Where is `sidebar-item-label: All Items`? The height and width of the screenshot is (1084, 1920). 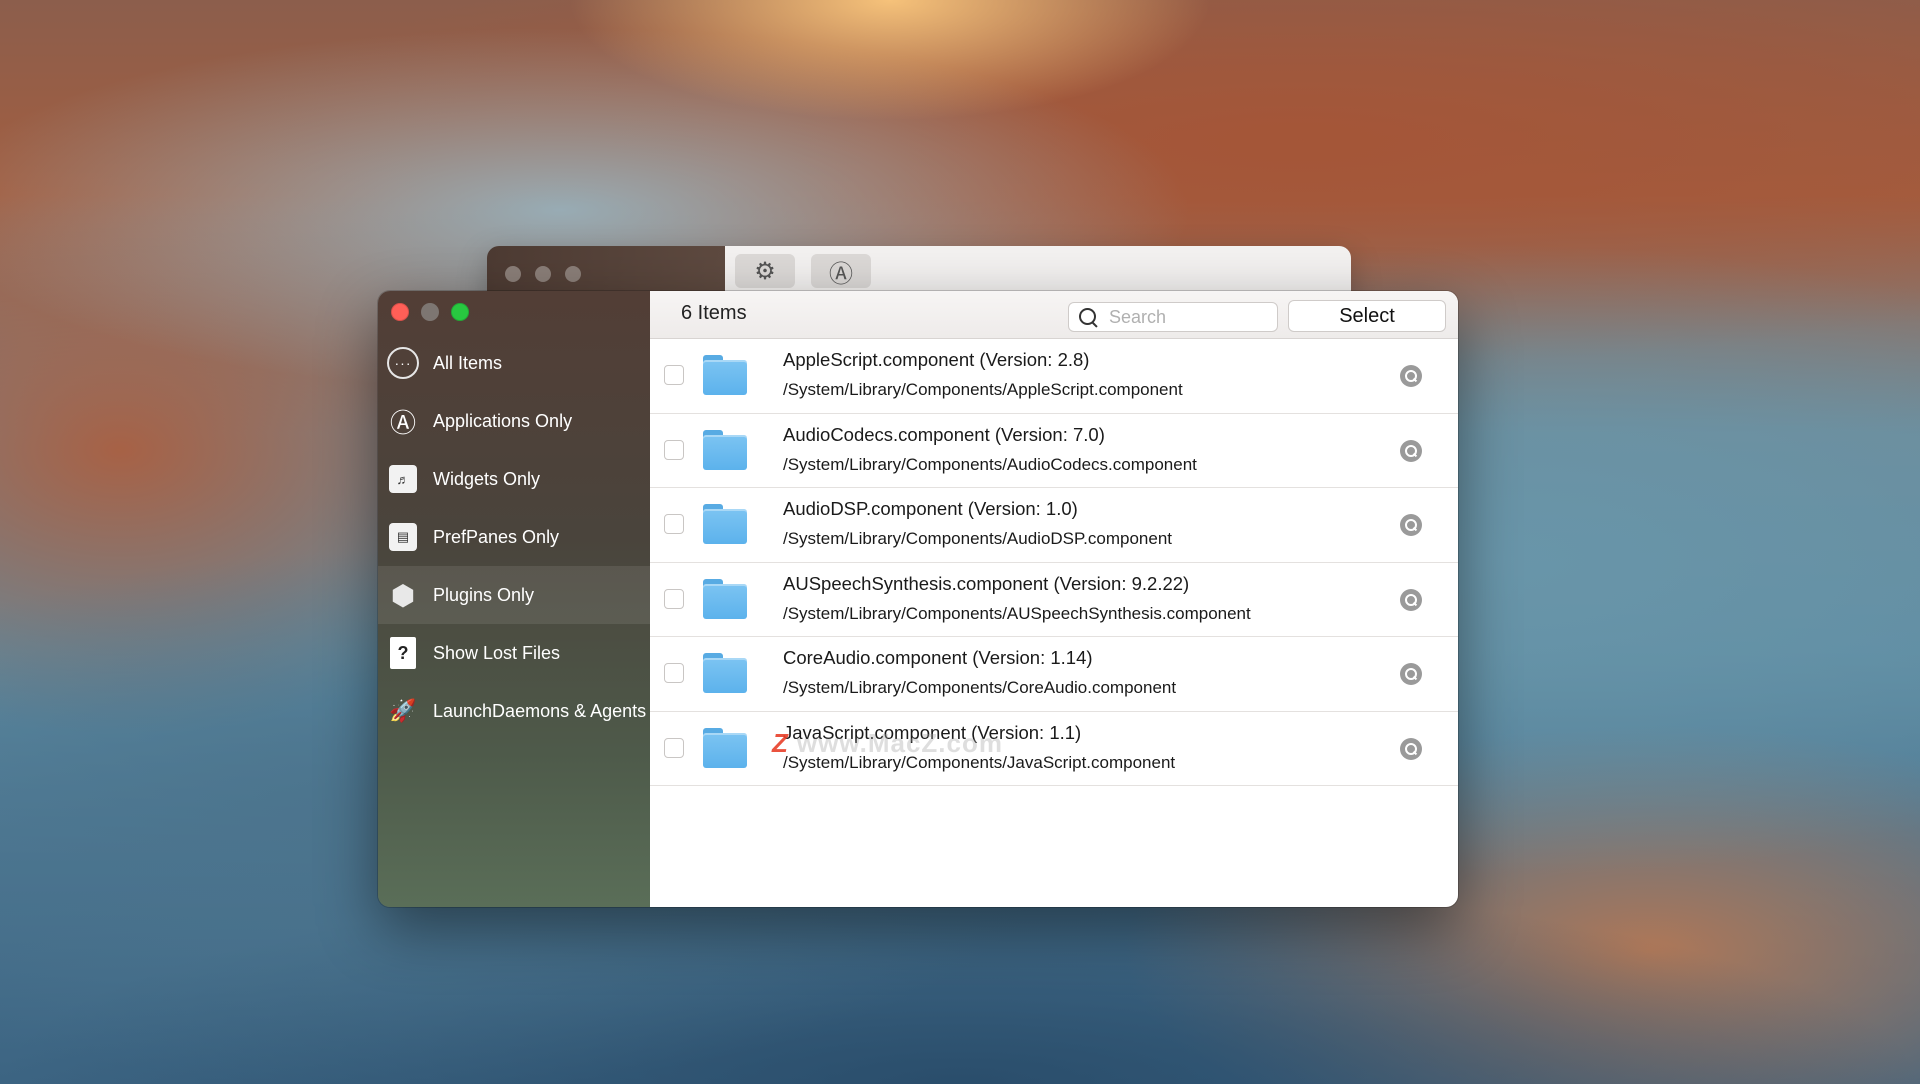 sidebar-item-label: All Items is located at coordinates (468, 362).